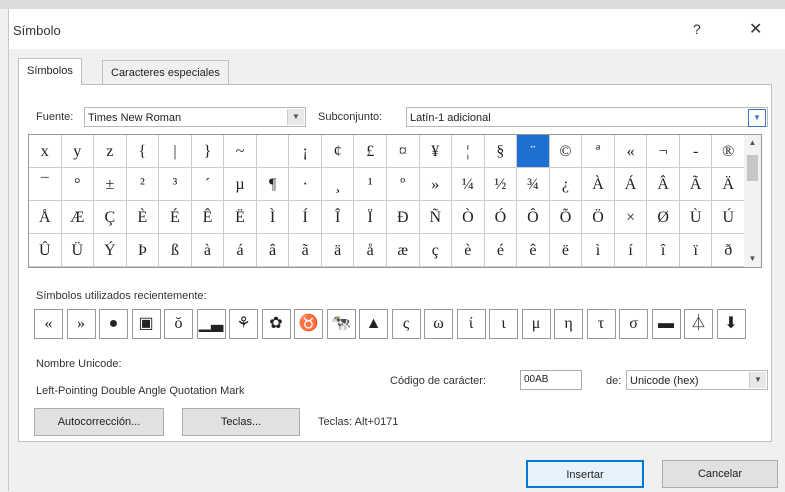 This screenshot has width=785, height=492. I want to click on symbol-cell: ß, so click(175, 250).